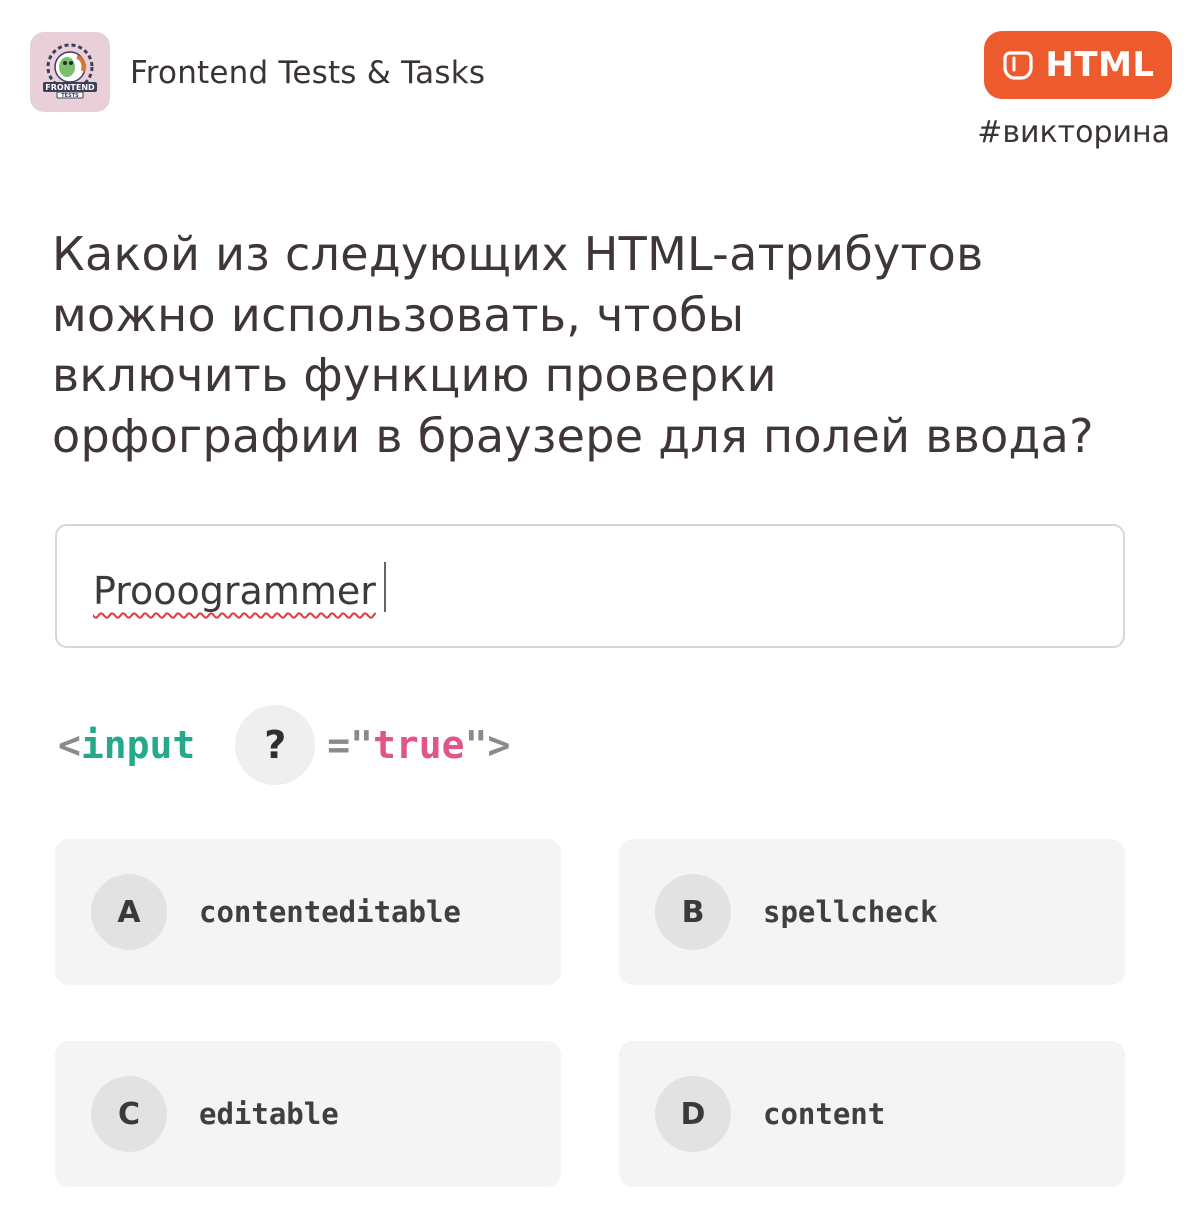  What do you see at coordinates (330, 912) in the screenshot?
I see `option-text: contenteditable` at bounding box center [330, 912].